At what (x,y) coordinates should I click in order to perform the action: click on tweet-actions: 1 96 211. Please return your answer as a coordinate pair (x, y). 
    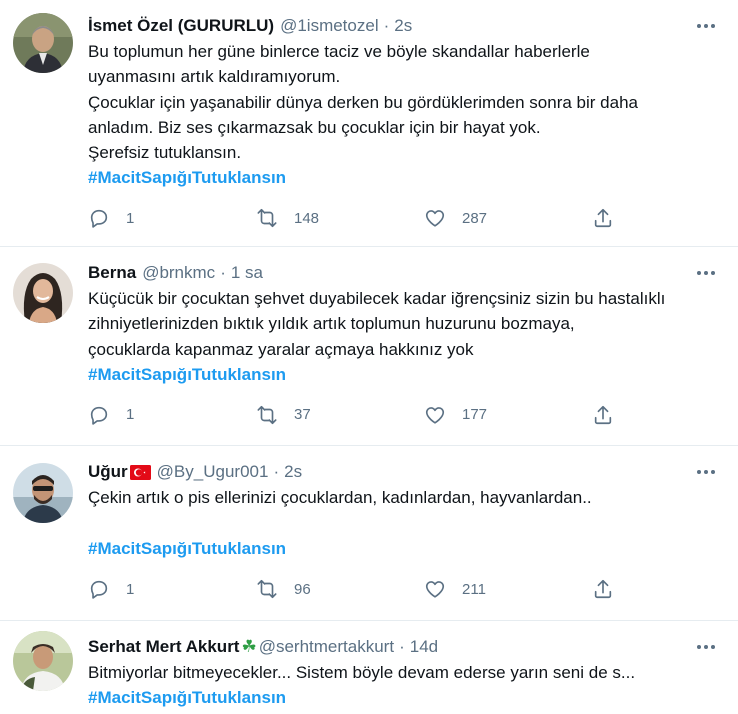
    Looking at the image, I should click on (405, 589).